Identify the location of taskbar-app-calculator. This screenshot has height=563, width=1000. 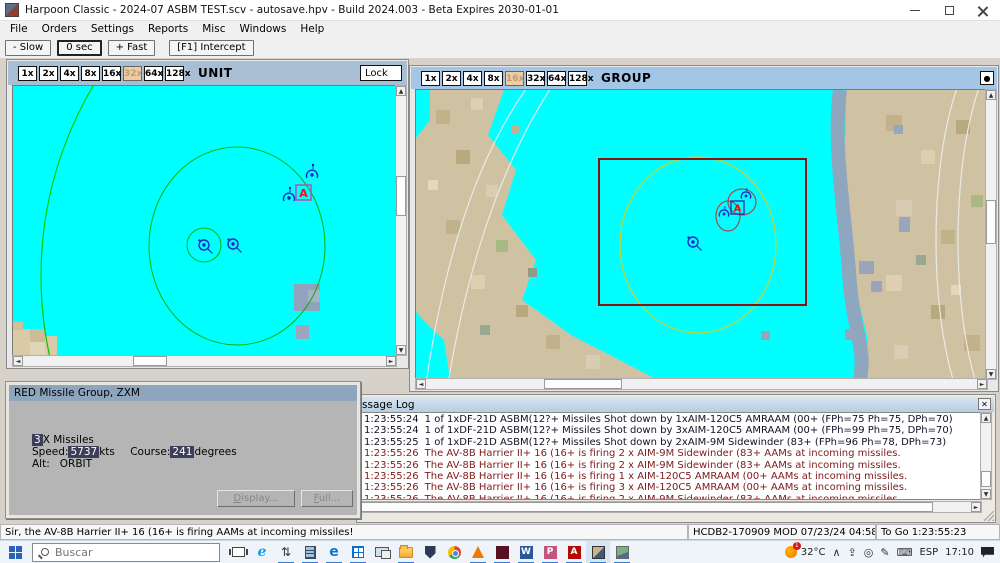
(310, 552).